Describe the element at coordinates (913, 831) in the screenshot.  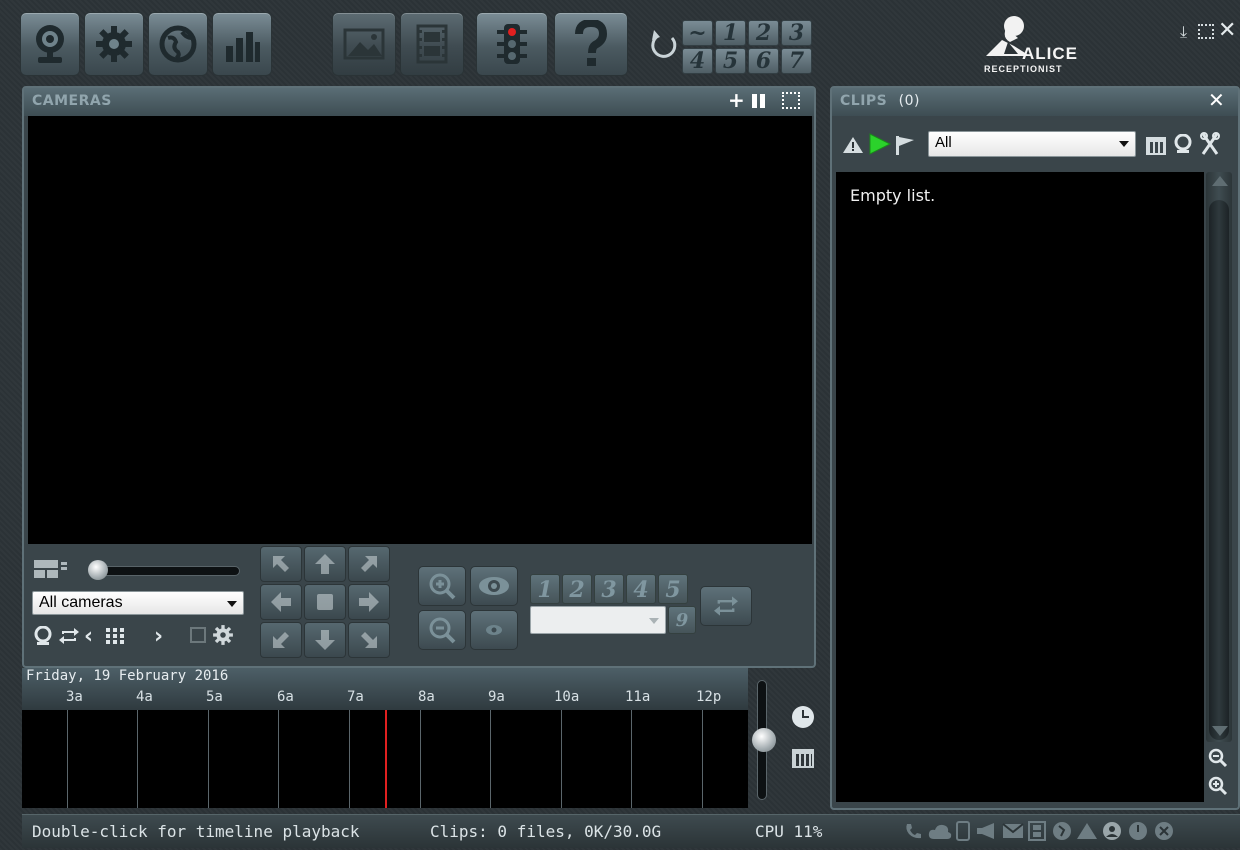
I see `phone-icon` at that location.